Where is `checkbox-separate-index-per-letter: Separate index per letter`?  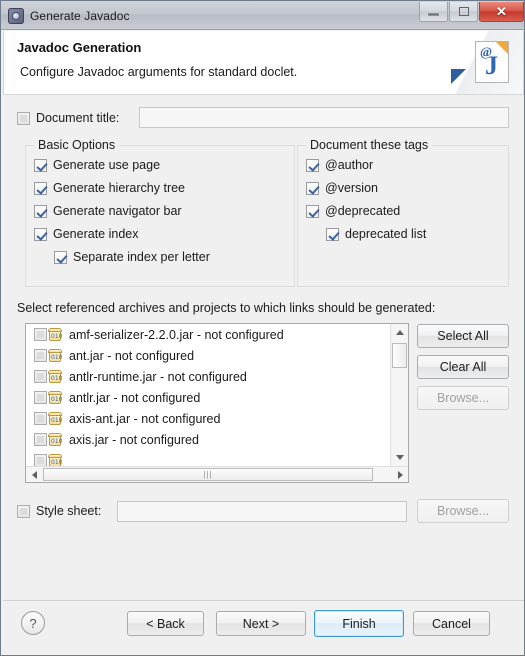 checkbox-separate-index-per-letter: Separate index per letter is located at coordinates (132, 257).